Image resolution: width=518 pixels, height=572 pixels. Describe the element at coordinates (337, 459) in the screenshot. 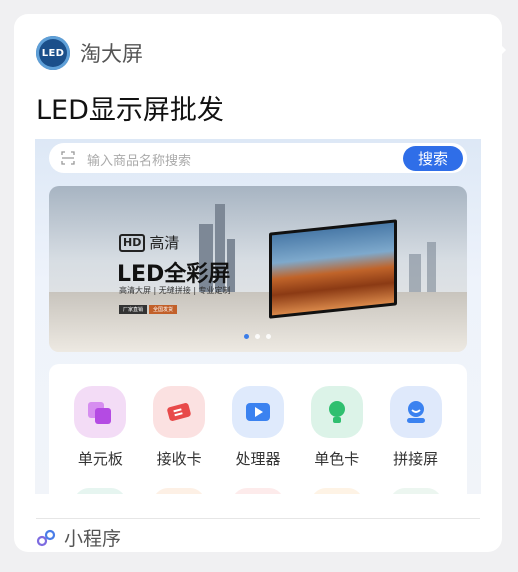

I see `category-label: 单色卡` at that location.